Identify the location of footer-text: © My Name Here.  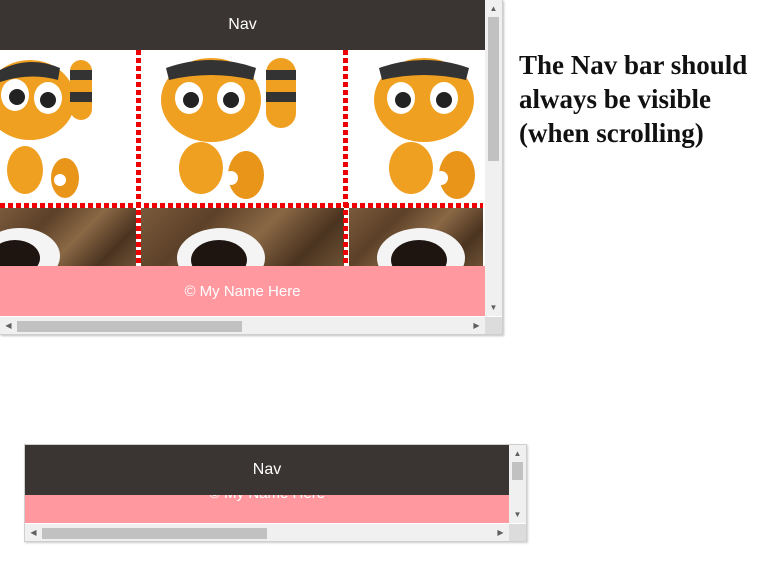
(242, 291).